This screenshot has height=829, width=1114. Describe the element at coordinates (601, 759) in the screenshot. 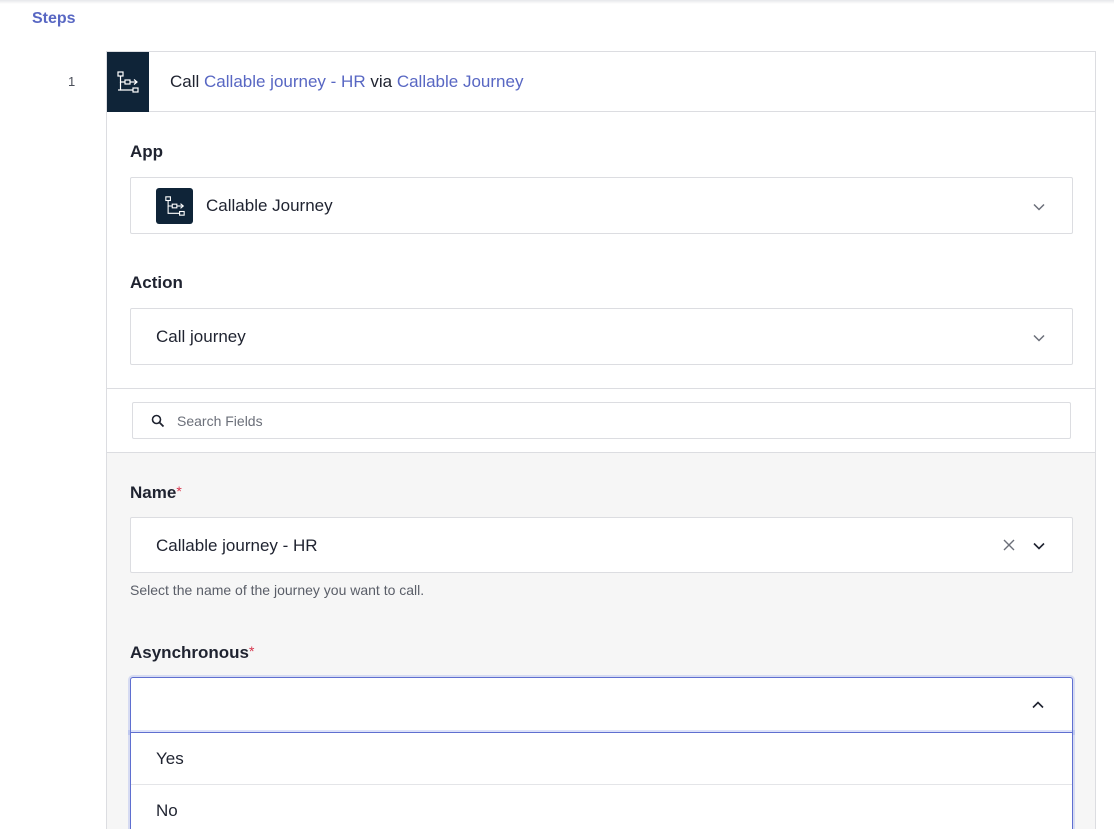

I see `option-yes: Yes` at that location.